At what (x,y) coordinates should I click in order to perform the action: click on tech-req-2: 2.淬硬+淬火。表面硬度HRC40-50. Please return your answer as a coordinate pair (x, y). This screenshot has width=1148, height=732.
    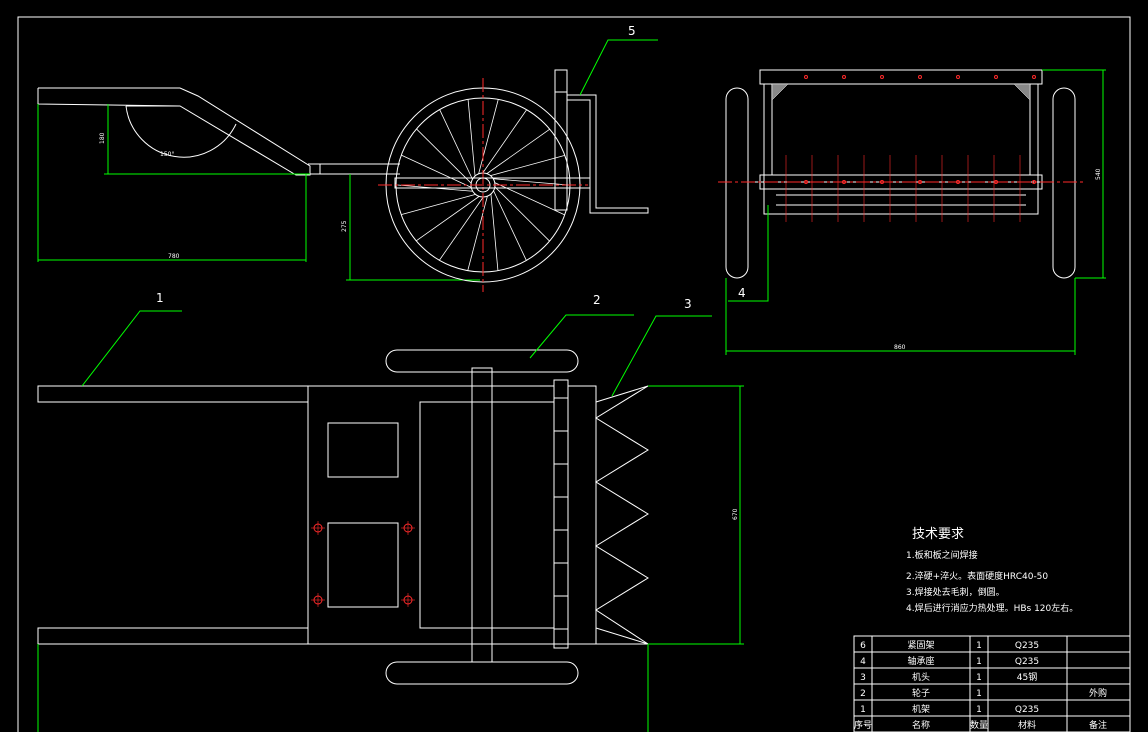
    Looking at the image, I should click on (977, 576).